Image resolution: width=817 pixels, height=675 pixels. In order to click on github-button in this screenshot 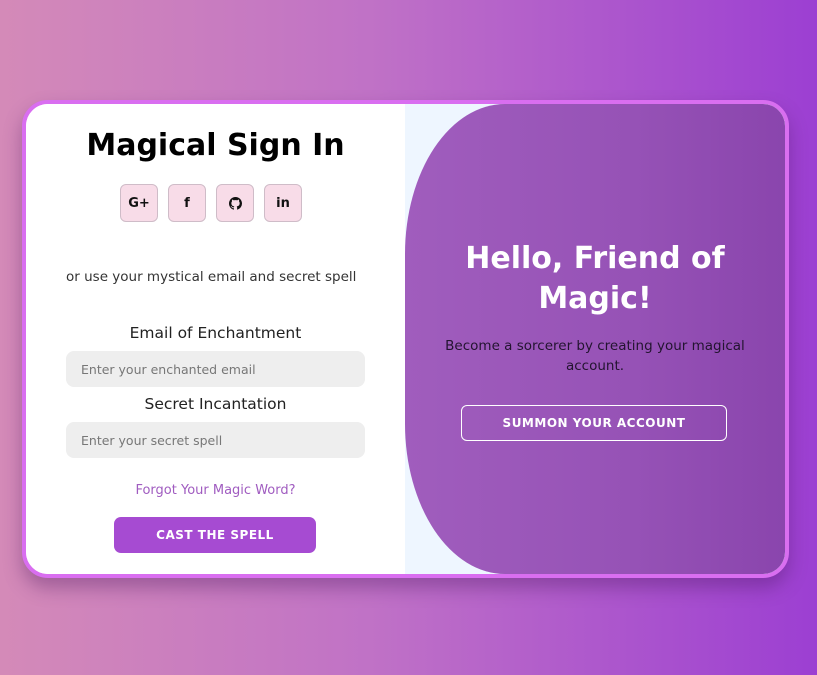, I will do `click(235, 203)`.